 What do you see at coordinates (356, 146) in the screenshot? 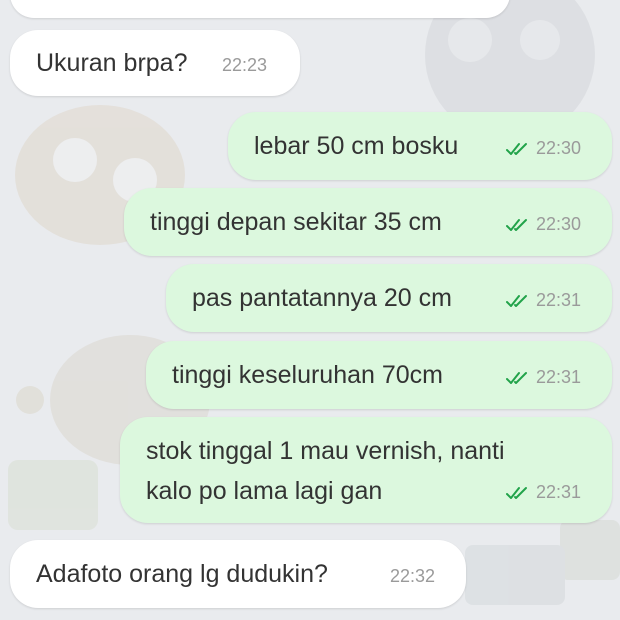
I see `message-text: lebar 50 cm bosku` at bounding box center [356, 146].